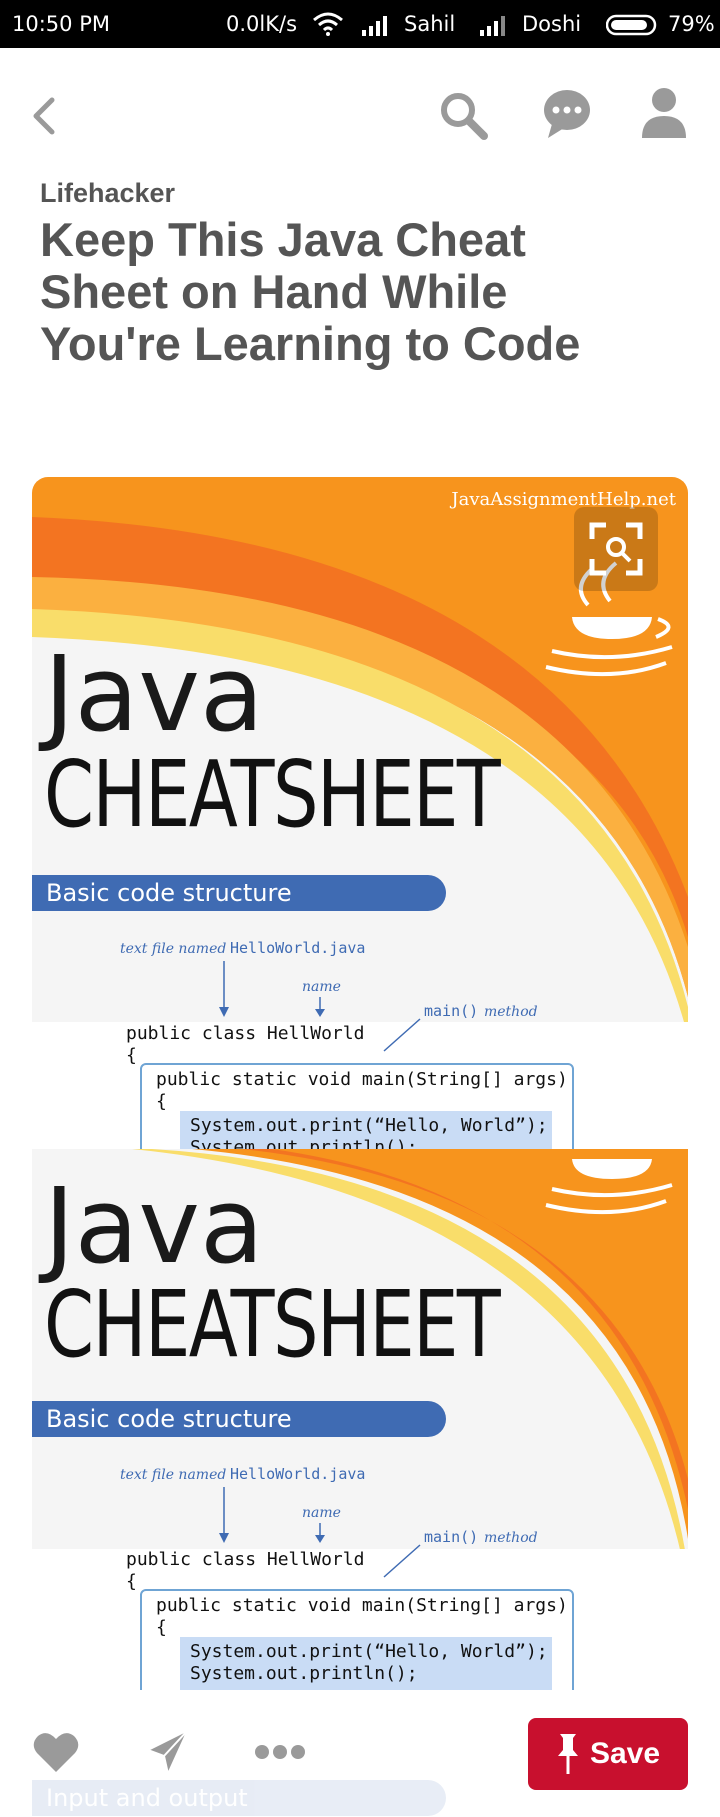  I want to click on annotation-name-2: name, so click(321, 1513).